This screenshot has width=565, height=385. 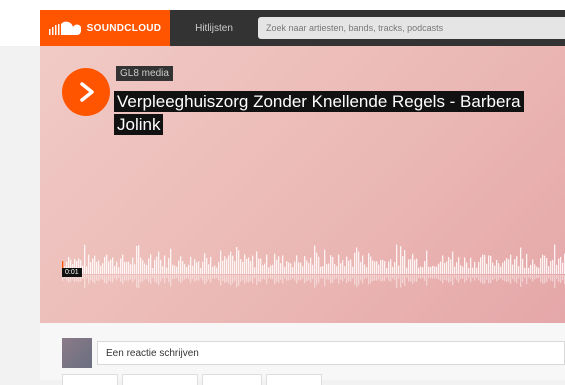 I want to click on cloud-icon, so click(x=64, y=28).